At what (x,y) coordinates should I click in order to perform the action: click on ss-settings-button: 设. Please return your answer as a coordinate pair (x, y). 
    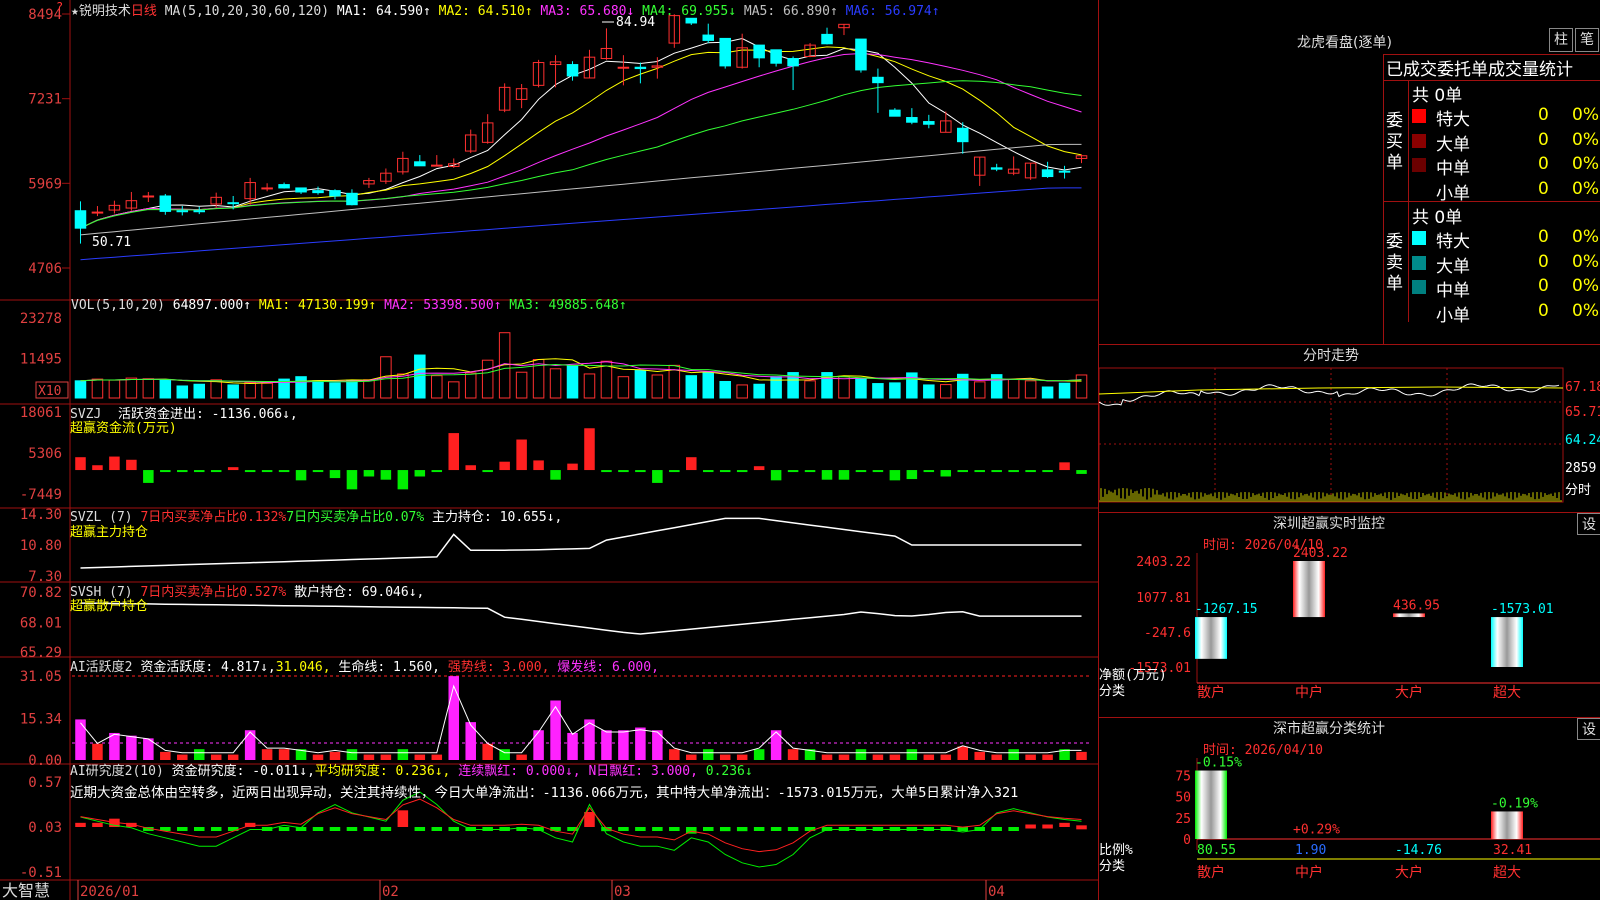
    Looking at the image, I should click on (1588, 729).